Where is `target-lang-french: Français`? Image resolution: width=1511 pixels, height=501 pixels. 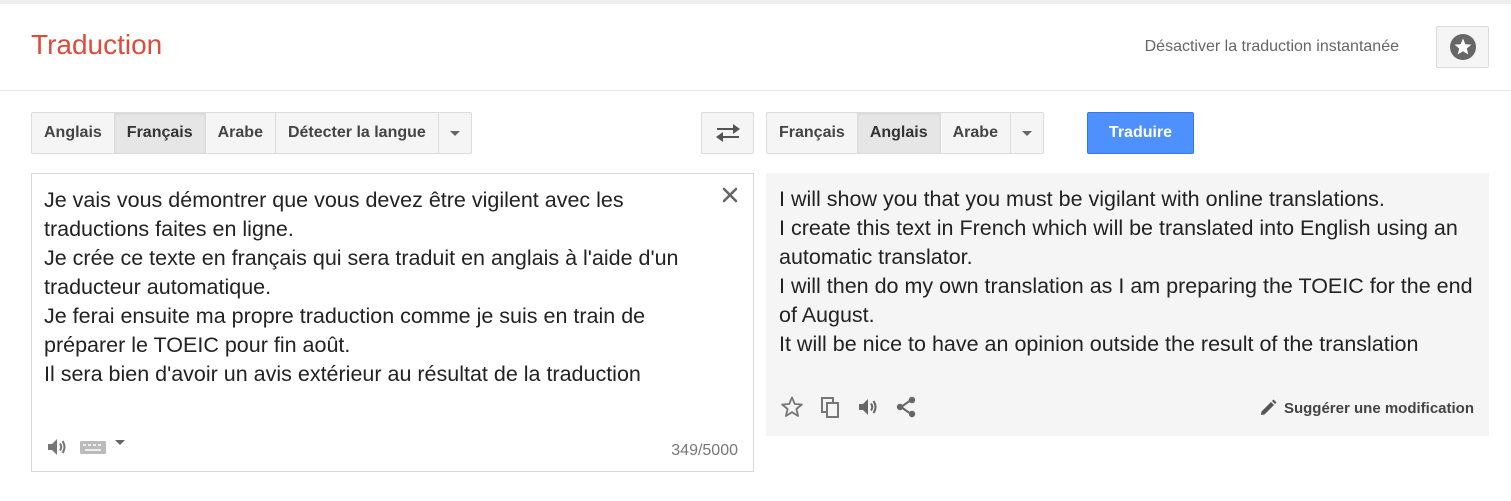
target-lang-french: Français is located at coordinates (812, 133).